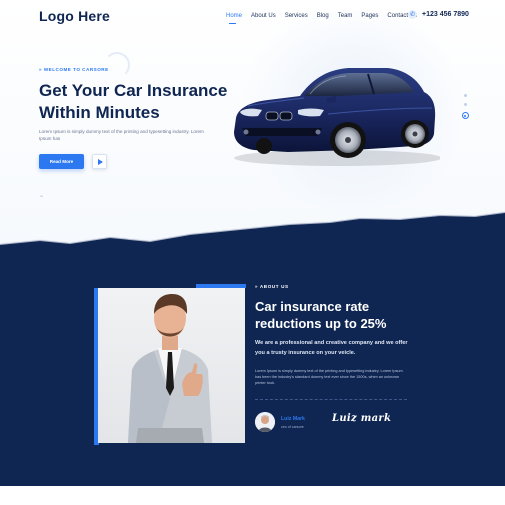  I want to click on author-name: Luiz Mark, so click(293, 419).